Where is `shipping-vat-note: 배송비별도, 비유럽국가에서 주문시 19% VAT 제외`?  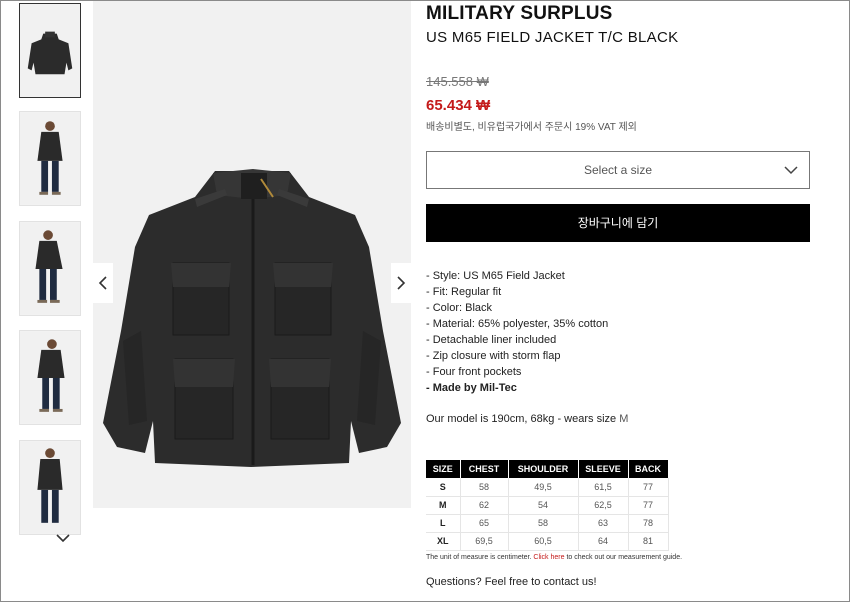
shipping-vat-note: 배송비별도, 비유럽국가에서 주문시 19% VAT 제외 is located at coordinates (531, 127).